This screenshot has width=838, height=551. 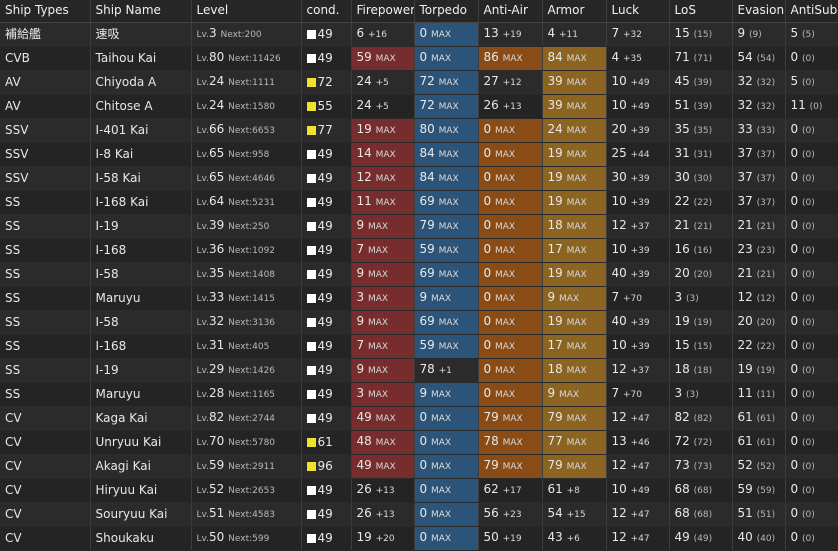 I want to click on ar-value: 43, so click(x=555, y=536).